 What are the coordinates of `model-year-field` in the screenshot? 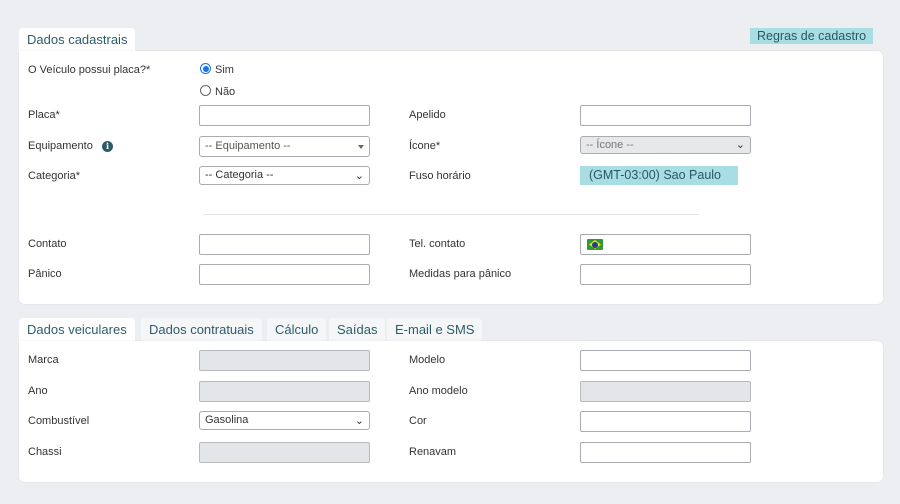 It's located at (665, 391).